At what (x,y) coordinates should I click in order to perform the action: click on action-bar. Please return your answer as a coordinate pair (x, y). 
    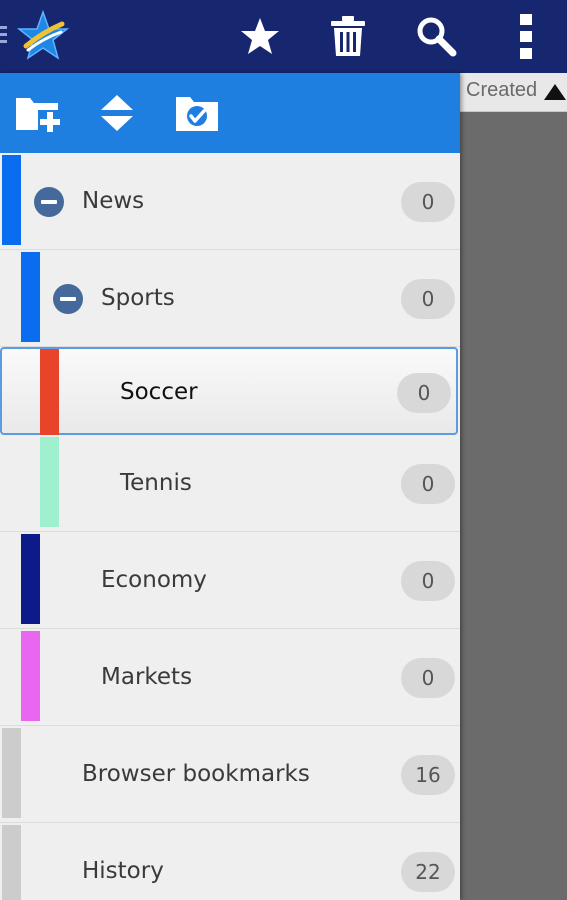
    Looking at the image, I should click on (283, 36).